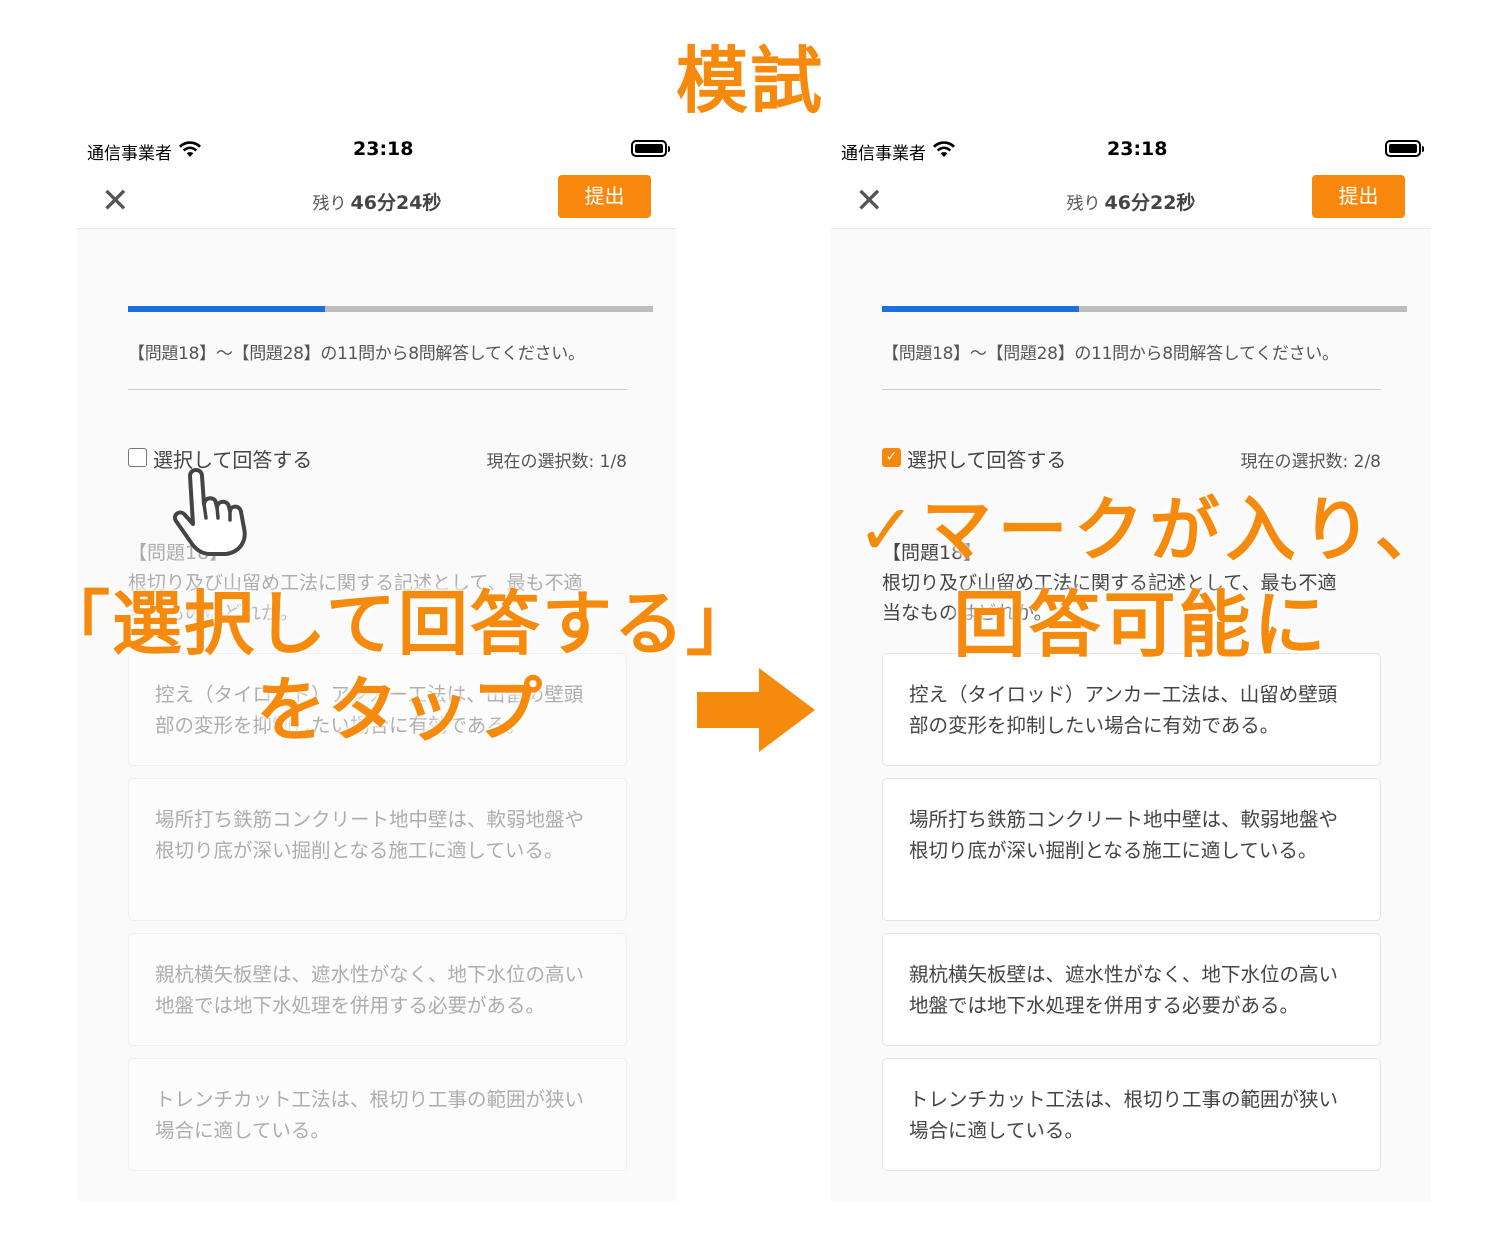  What do you see at coordinates (756, 710) in the screenshot?
I see `arrow-right-icon` at bounding box center [756, 710].